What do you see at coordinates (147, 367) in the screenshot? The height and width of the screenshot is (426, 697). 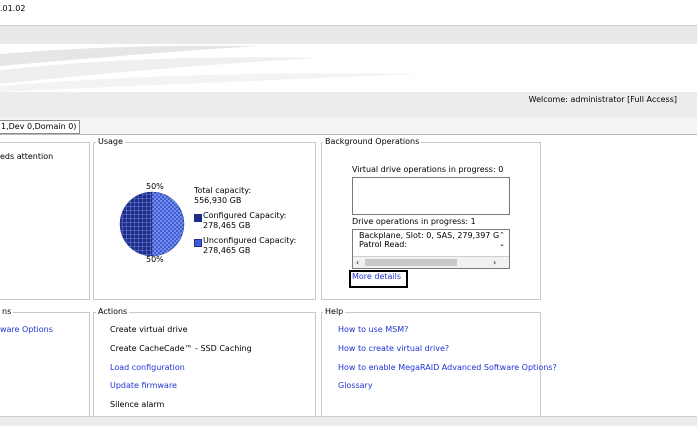 I see `load-configuration-link: Load configuration` at bounding box center [147, 367].